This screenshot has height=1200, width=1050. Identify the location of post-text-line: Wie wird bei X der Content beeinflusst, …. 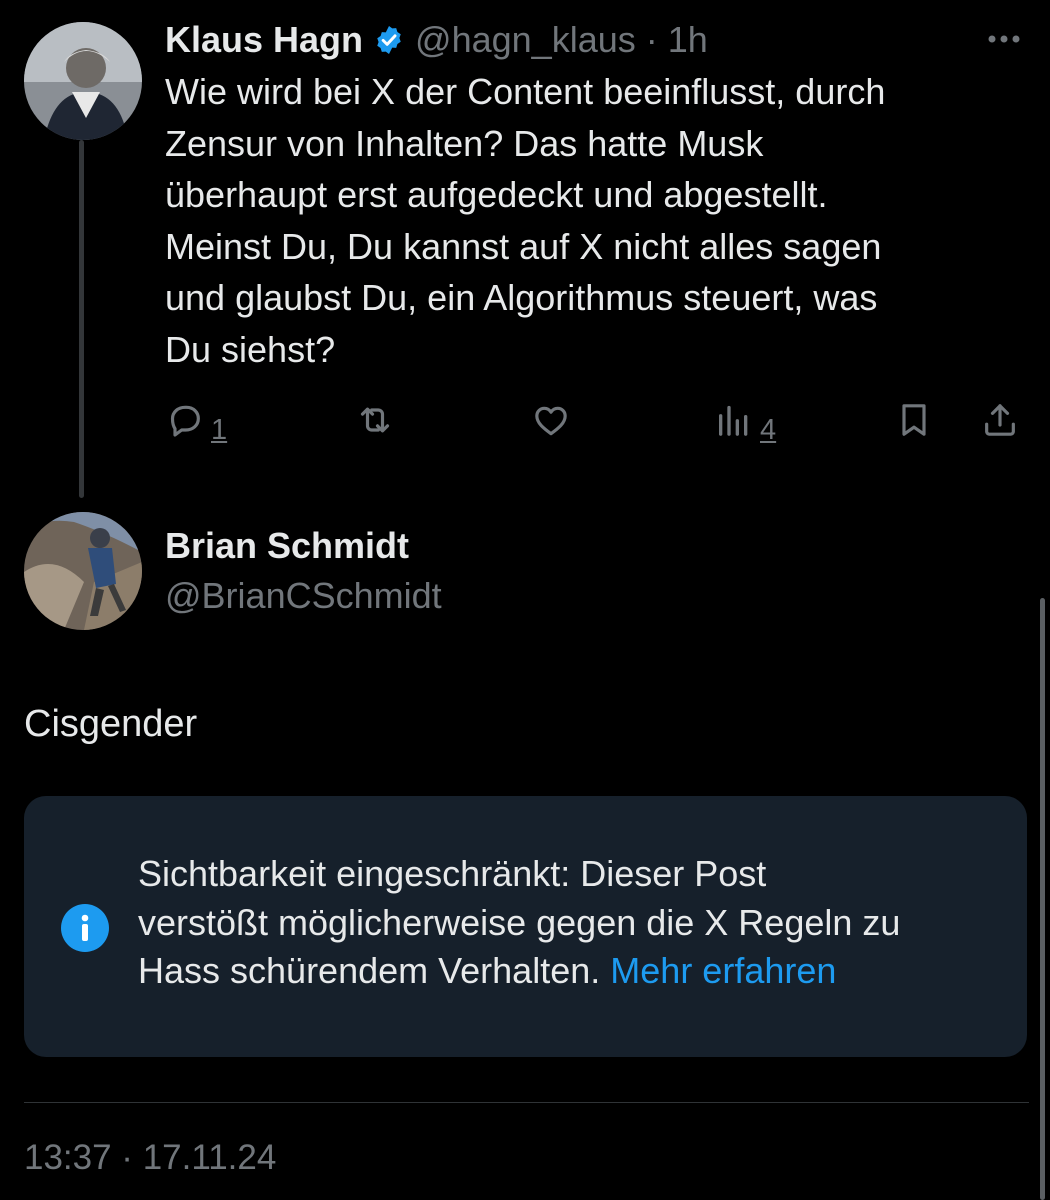
(525, 91).